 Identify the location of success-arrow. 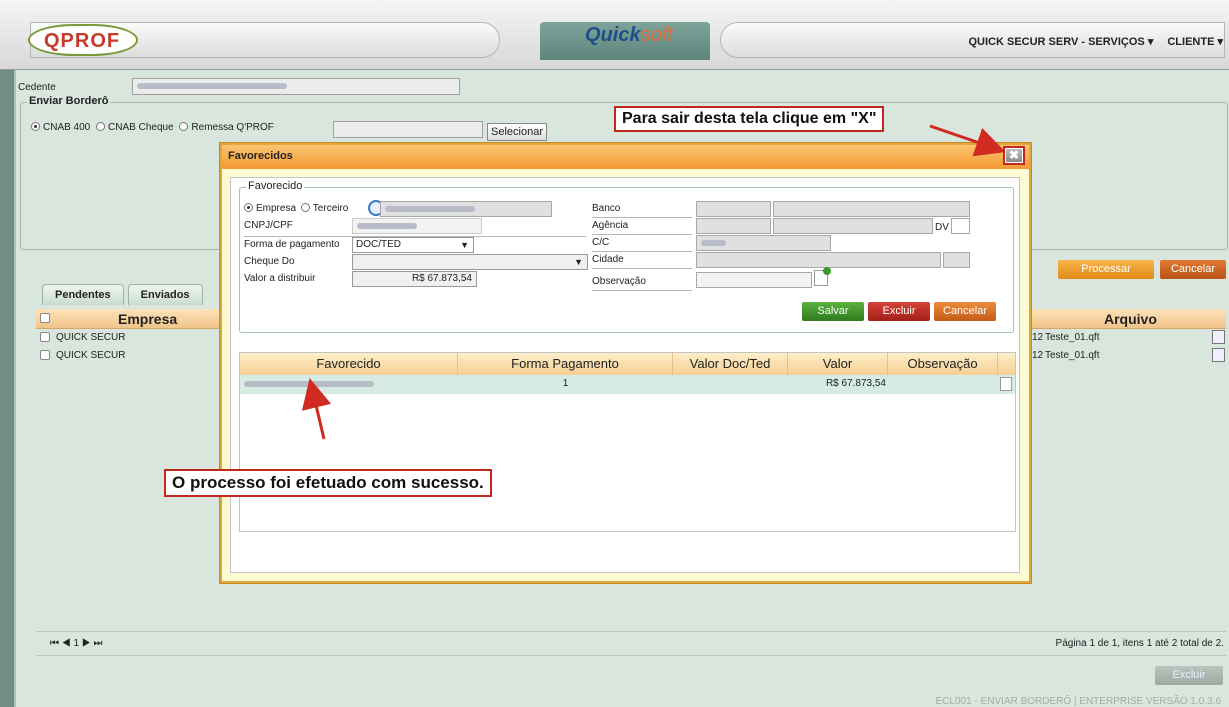
(316, 409).